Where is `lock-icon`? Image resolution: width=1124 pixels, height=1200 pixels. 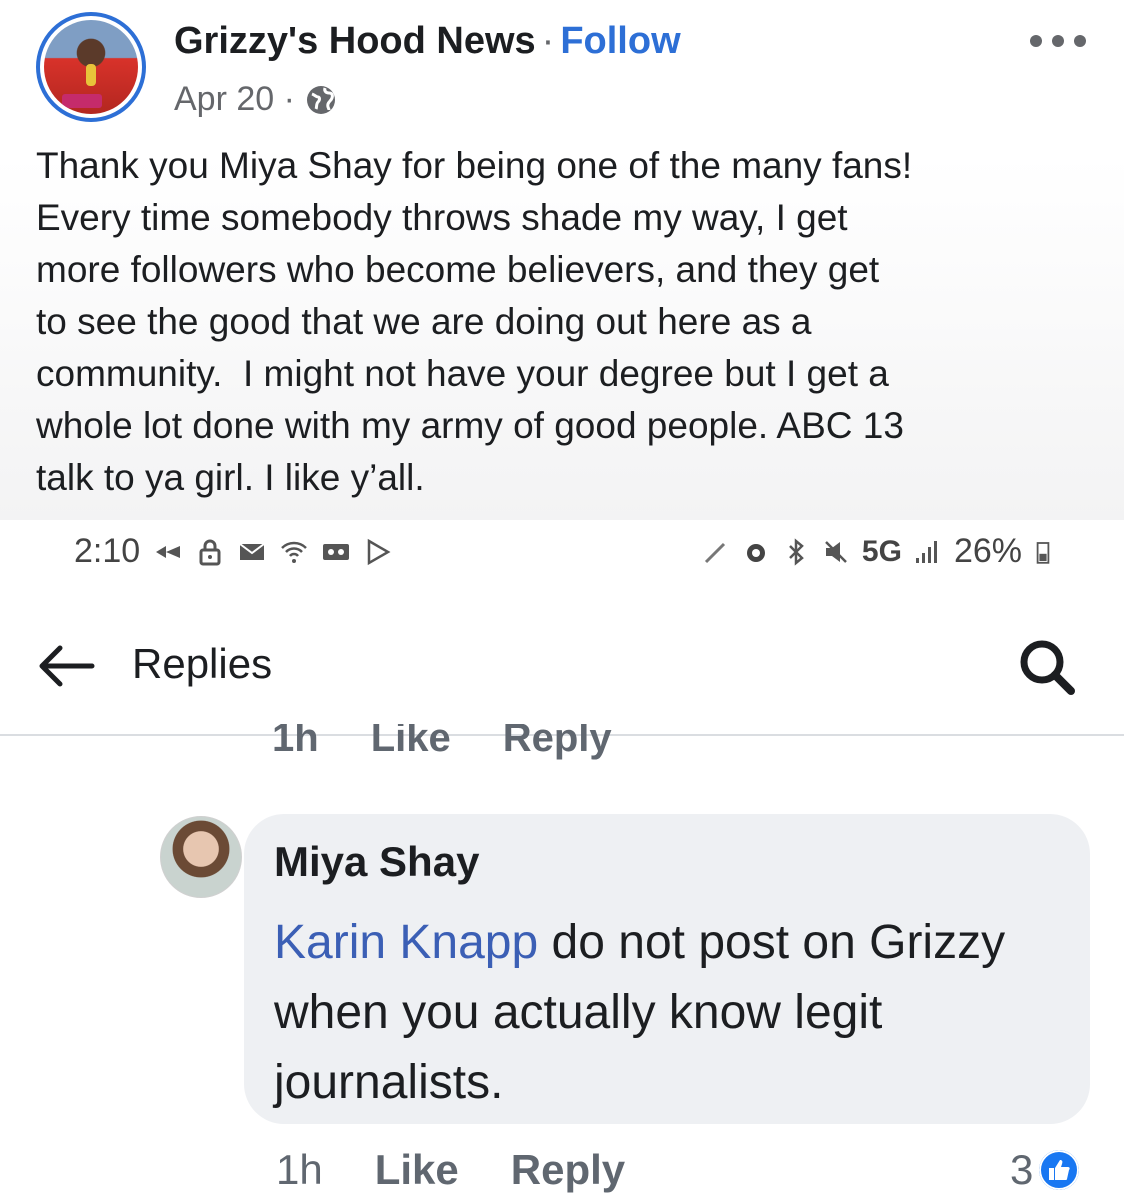
lock-icon is located at coordinates (210, 552).